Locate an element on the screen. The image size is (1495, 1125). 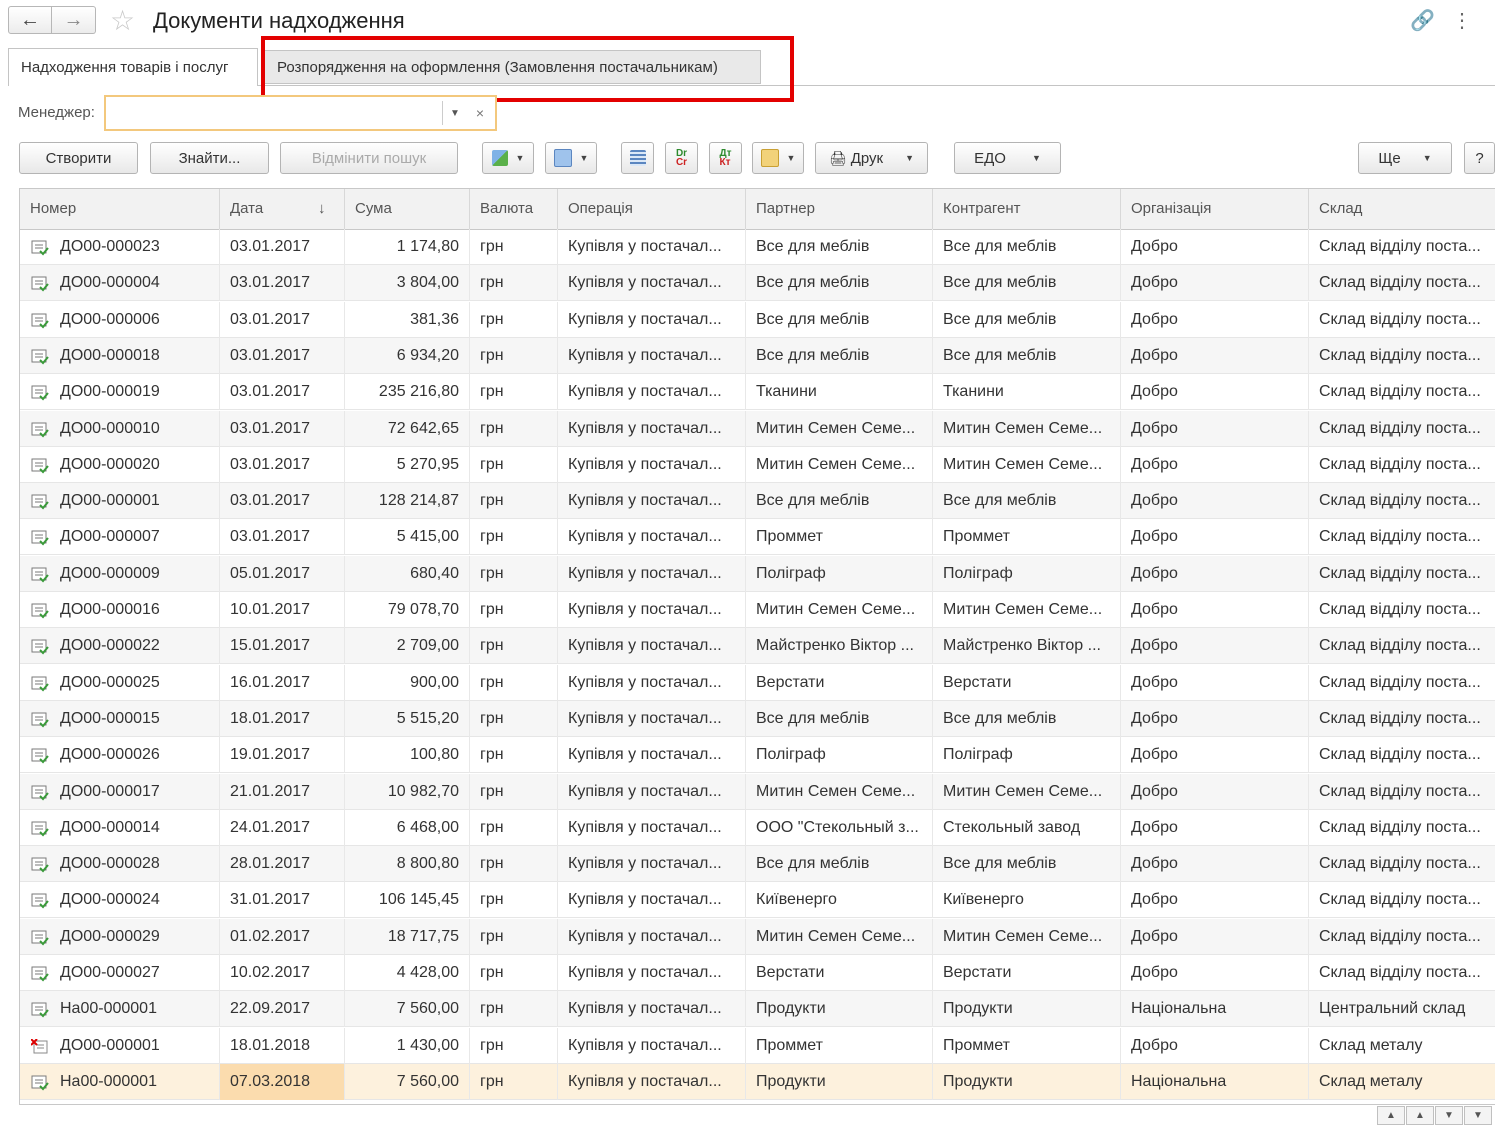
cell-number: ДО00-000016 is located at coordinates (120, 610).